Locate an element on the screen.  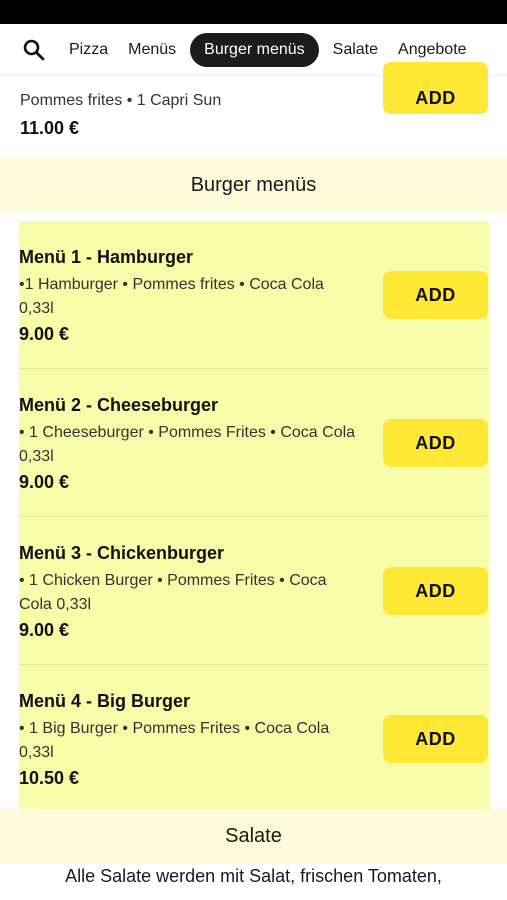
item-title: Menü 4 - Big Burger is located at coordinates (105, 701).